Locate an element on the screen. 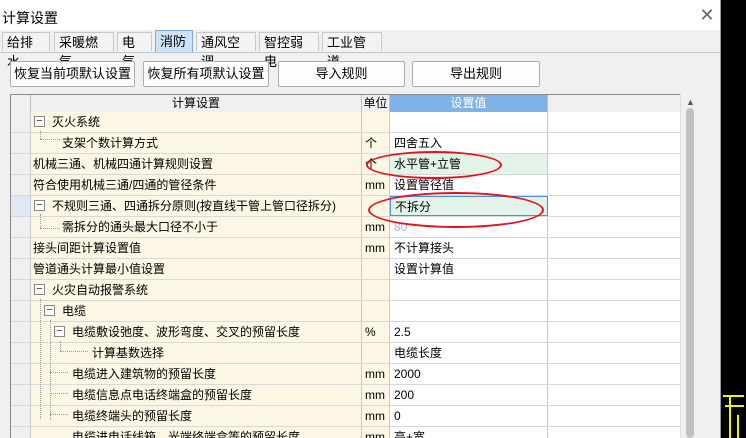 The width and height of the screenshot is (746, 438). header-indicator is located at coordinates (21, 103).